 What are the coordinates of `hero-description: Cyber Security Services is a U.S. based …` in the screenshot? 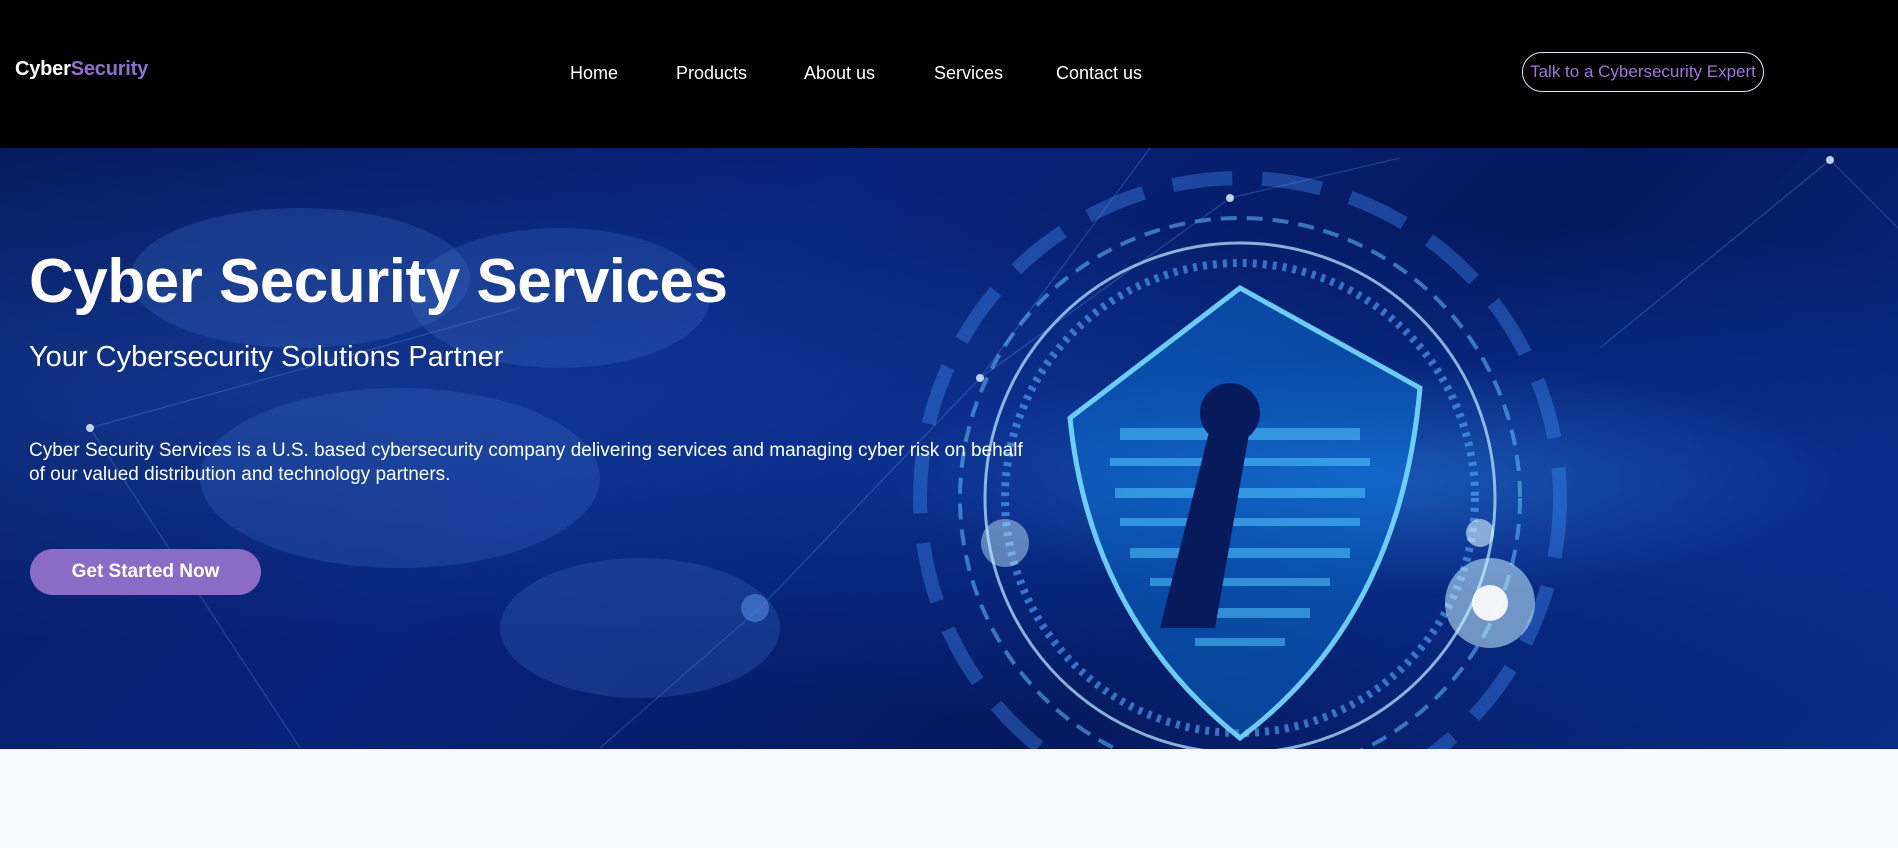 It's located at (526, 462).